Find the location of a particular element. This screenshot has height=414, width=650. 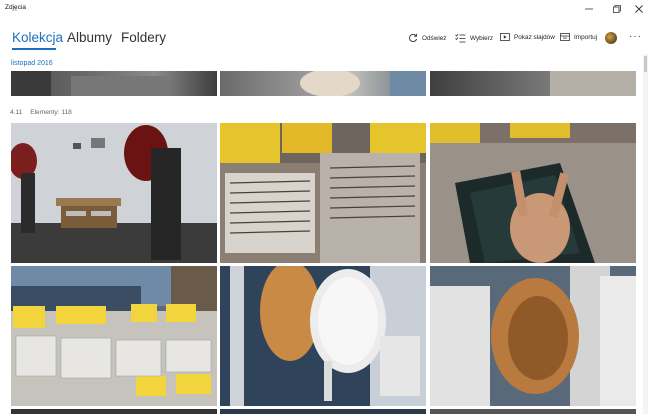

headphone-earcup-closeup is located at coordinates (533, 336).